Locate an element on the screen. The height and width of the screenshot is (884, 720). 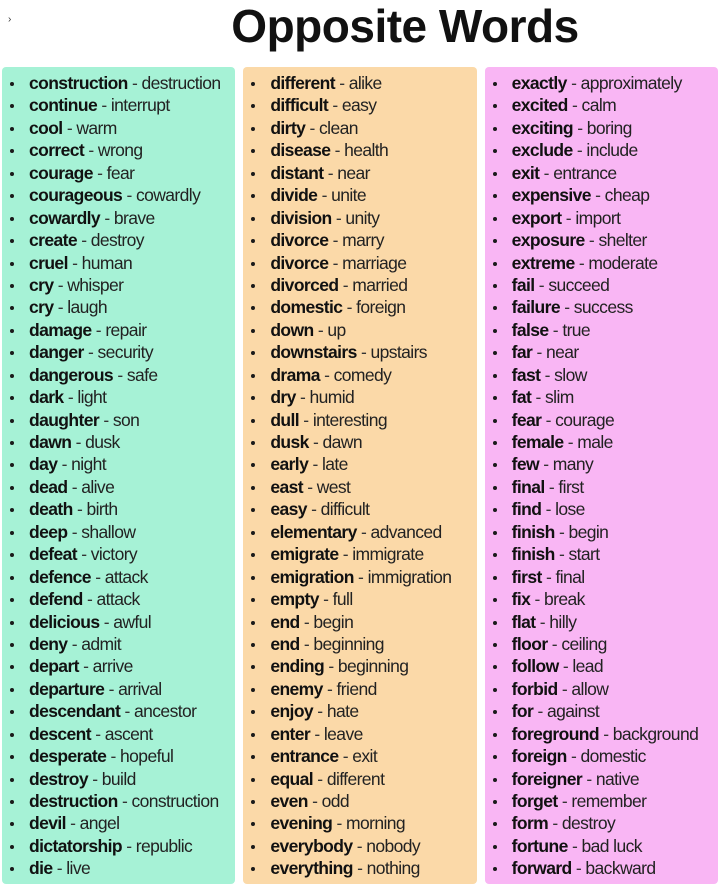
opposite-word: slim is located at coordinates (559, 397).